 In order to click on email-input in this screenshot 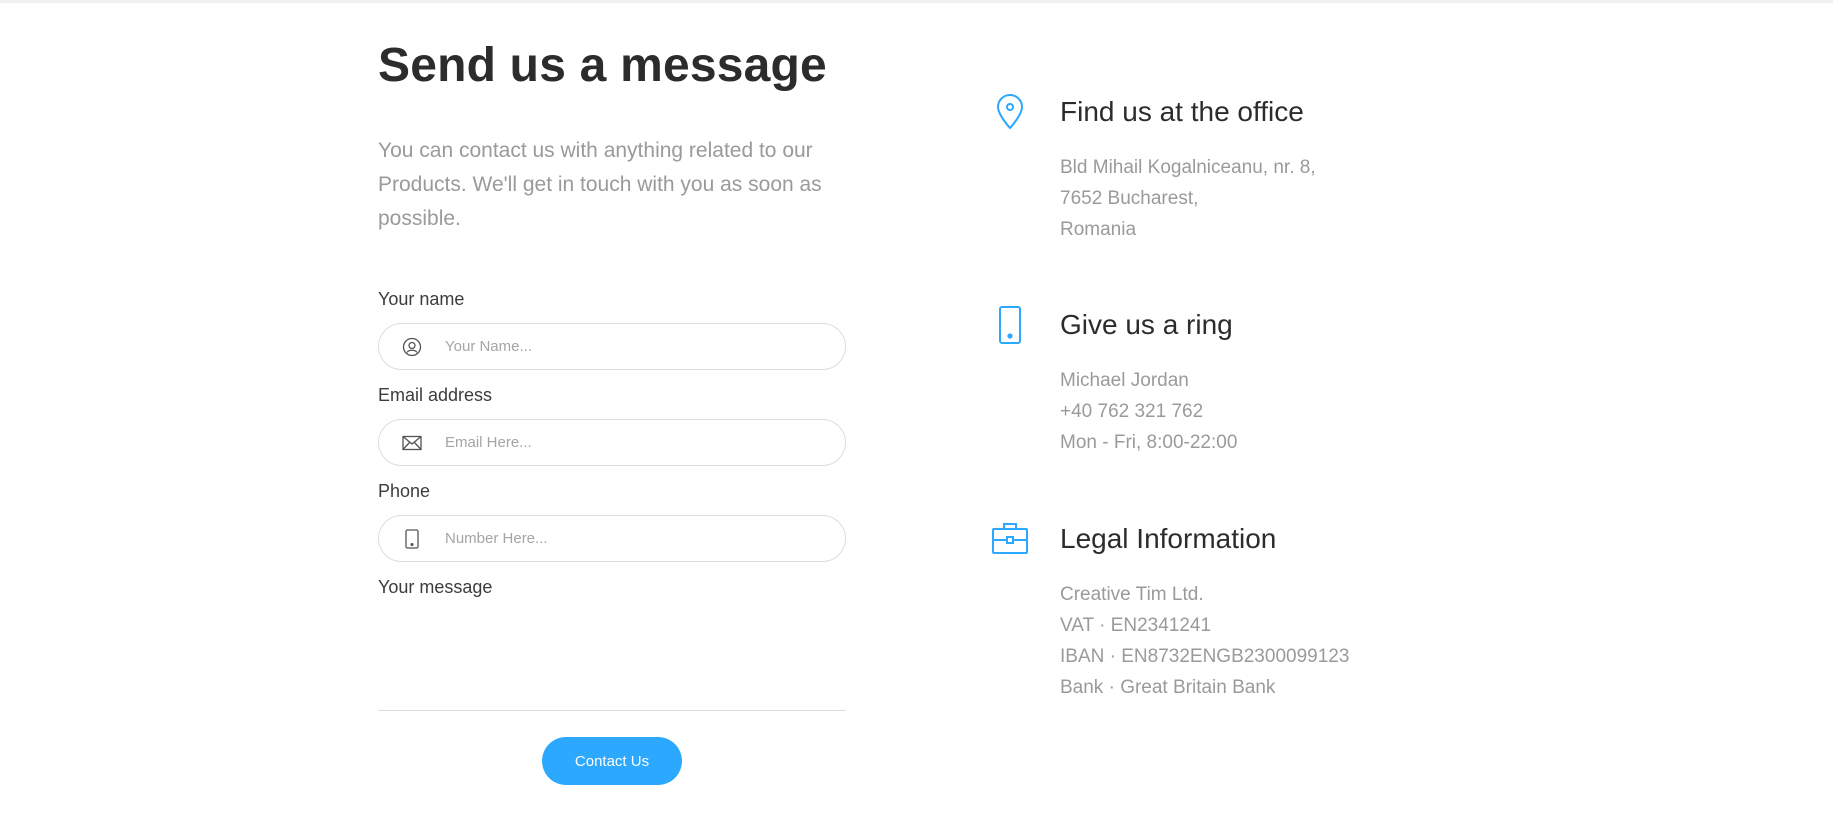, I will do `click(645, 442)`.